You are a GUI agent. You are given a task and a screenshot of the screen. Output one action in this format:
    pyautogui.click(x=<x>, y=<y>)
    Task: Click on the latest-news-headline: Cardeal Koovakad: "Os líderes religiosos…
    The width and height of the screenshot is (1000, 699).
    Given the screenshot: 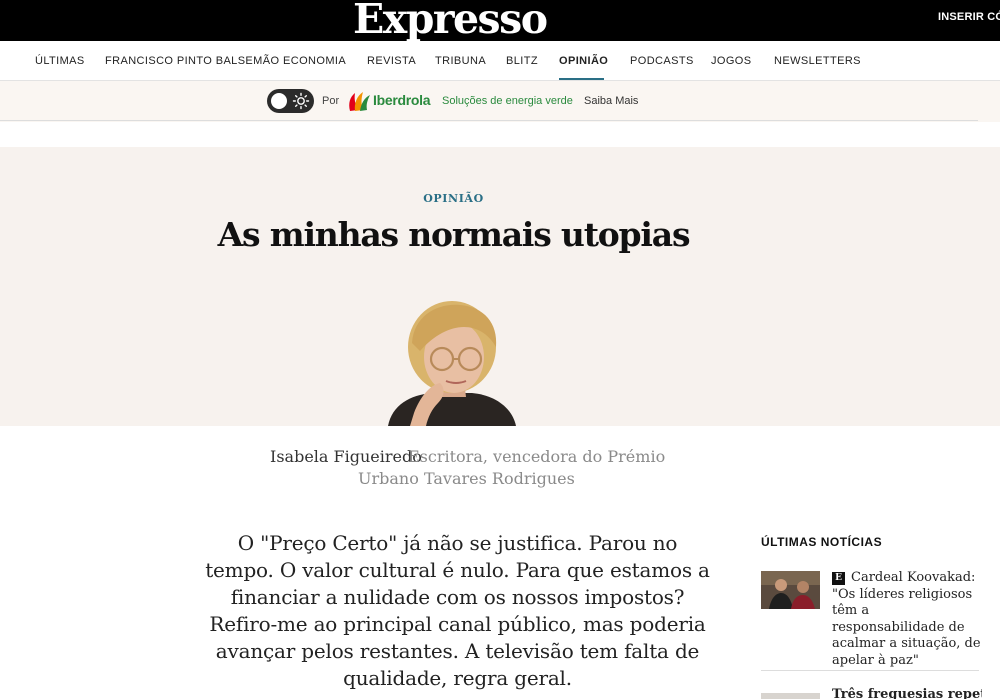 What is the action you would take?
    pyautogui.click(x=907, y=619)
    